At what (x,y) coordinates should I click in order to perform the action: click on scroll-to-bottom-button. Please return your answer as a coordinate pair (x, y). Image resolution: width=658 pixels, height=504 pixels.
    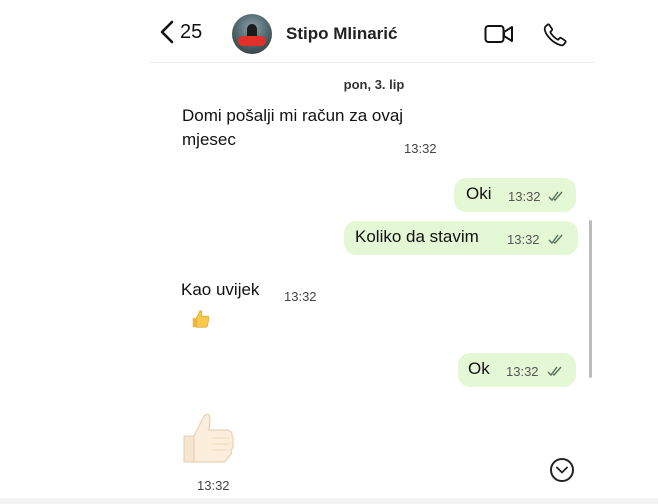
    Looking at the image, I should click on (562, 470).